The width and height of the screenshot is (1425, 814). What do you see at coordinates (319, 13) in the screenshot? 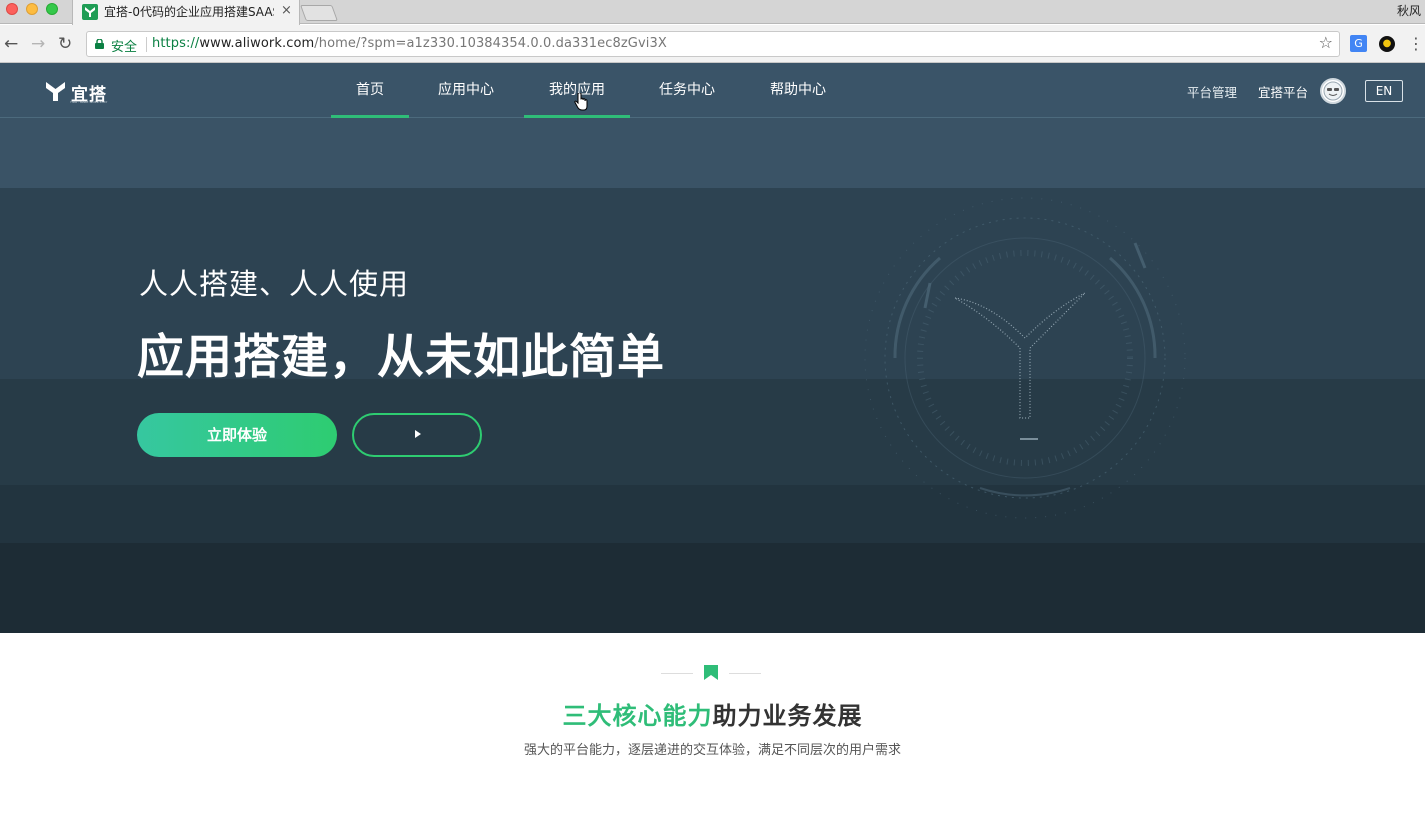
I see `new-tab-button` at bounding box center [319, 13].